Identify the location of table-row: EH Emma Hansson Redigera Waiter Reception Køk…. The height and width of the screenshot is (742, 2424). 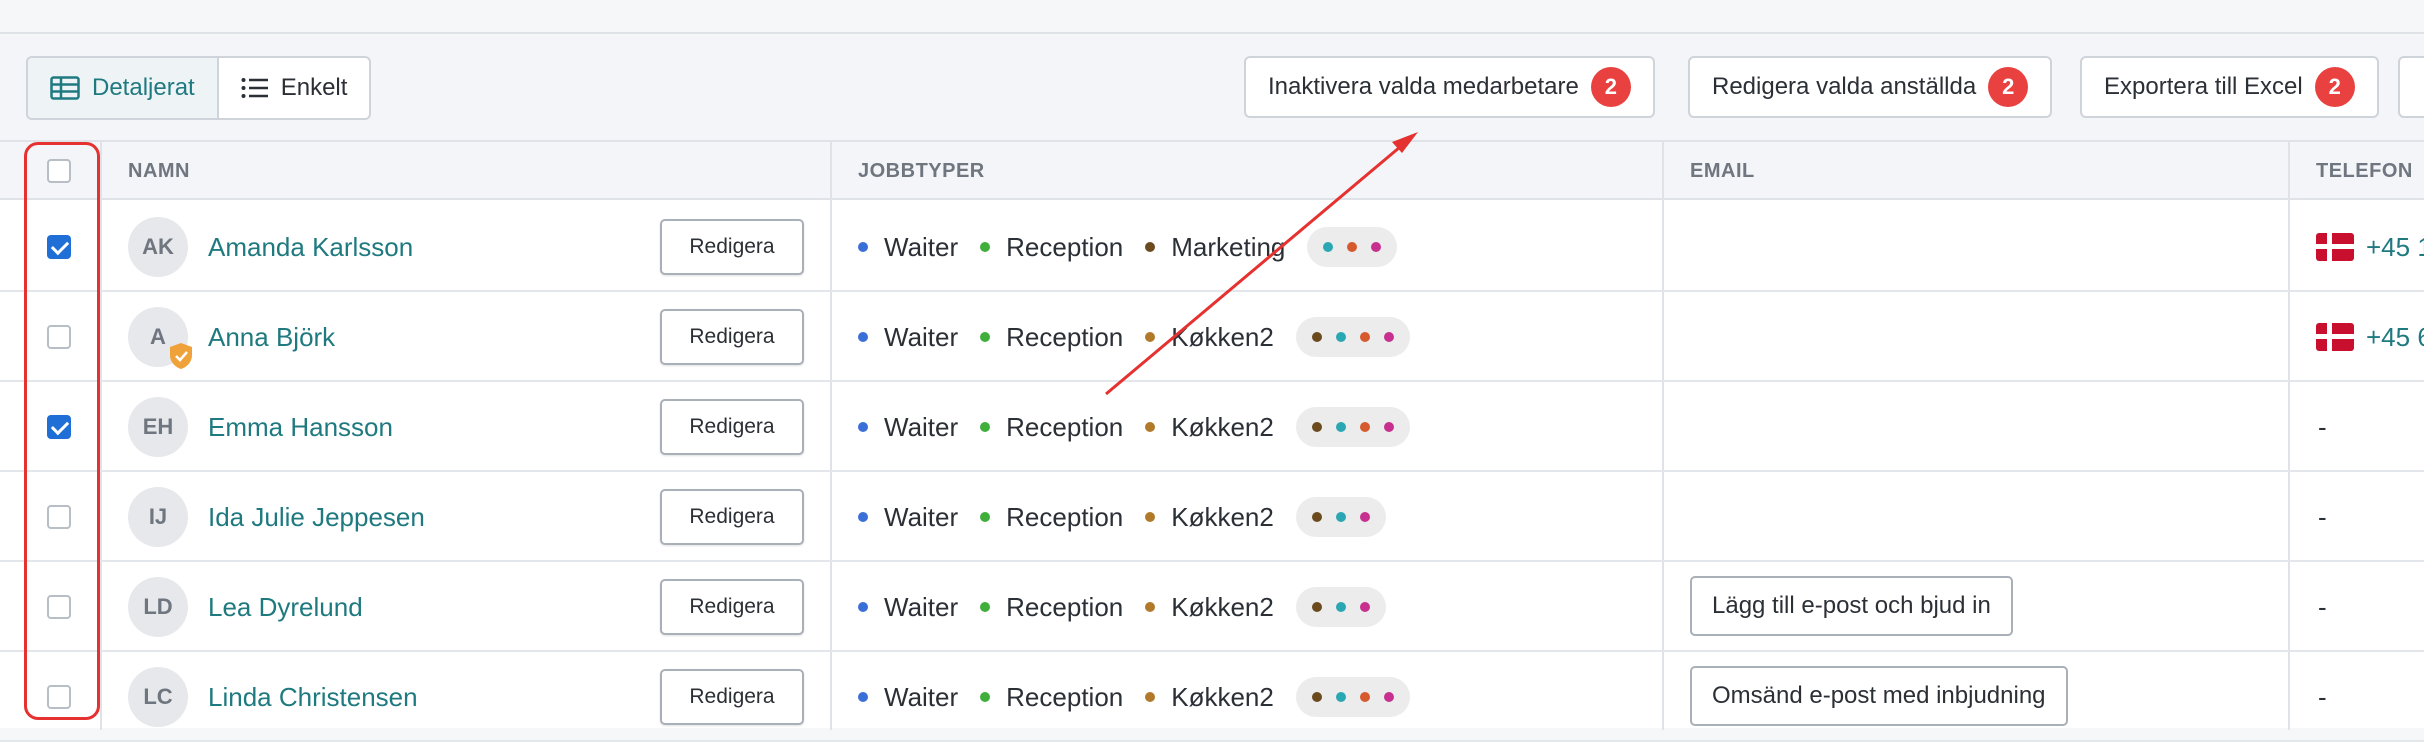
(1212, 427).